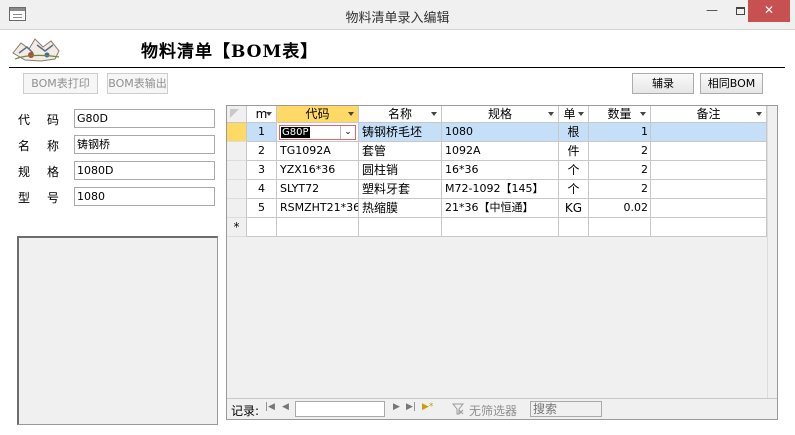 The image size is (795, 435). What do you see at coordinates (500, 114) in the screenshot?
I see `column-header-spec: 规格` at bounding box center [500, 114].